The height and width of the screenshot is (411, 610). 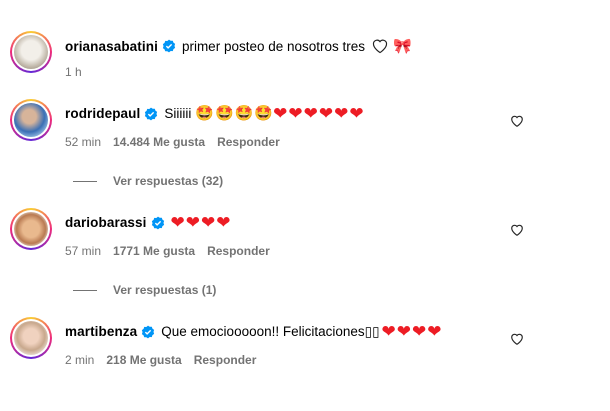 I want to click on comment-likes: 14.484 Me gusta, so click(x=159, y=142).